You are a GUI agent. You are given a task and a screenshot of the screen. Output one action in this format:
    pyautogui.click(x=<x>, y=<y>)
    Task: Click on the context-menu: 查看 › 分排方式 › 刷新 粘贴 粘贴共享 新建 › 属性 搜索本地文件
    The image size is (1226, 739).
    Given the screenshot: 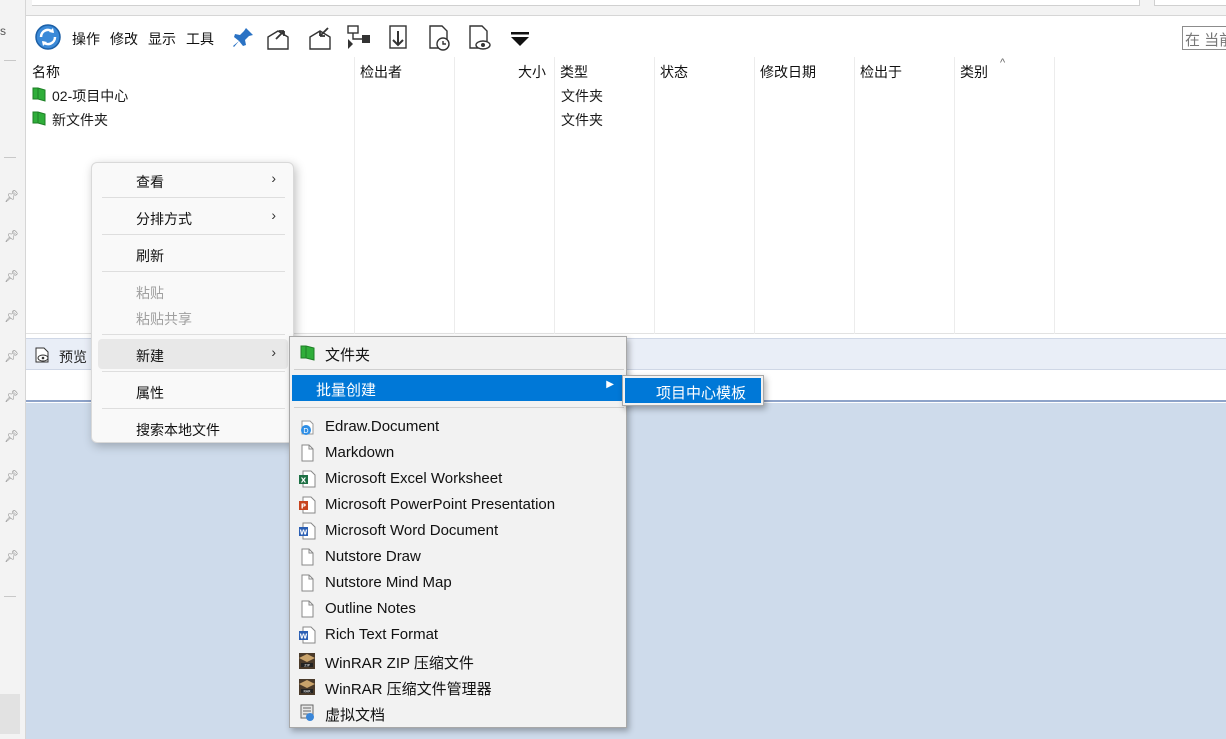 What is the action you would take?
    pyautogui.click(x=192, y=302)
    